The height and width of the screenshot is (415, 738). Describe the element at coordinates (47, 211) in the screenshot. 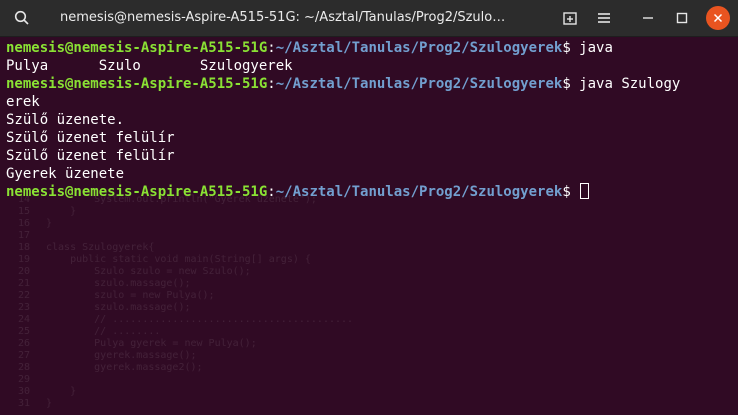

I see `background-code-line: 15 }` at that location.